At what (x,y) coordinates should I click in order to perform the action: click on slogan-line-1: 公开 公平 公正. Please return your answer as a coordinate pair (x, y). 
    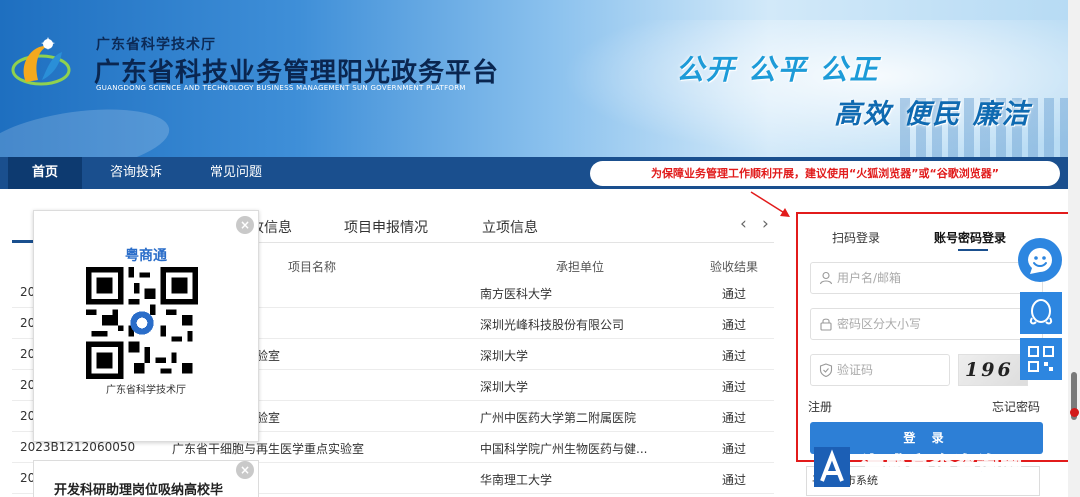
    Looking at the image, I should click on (778, 69).